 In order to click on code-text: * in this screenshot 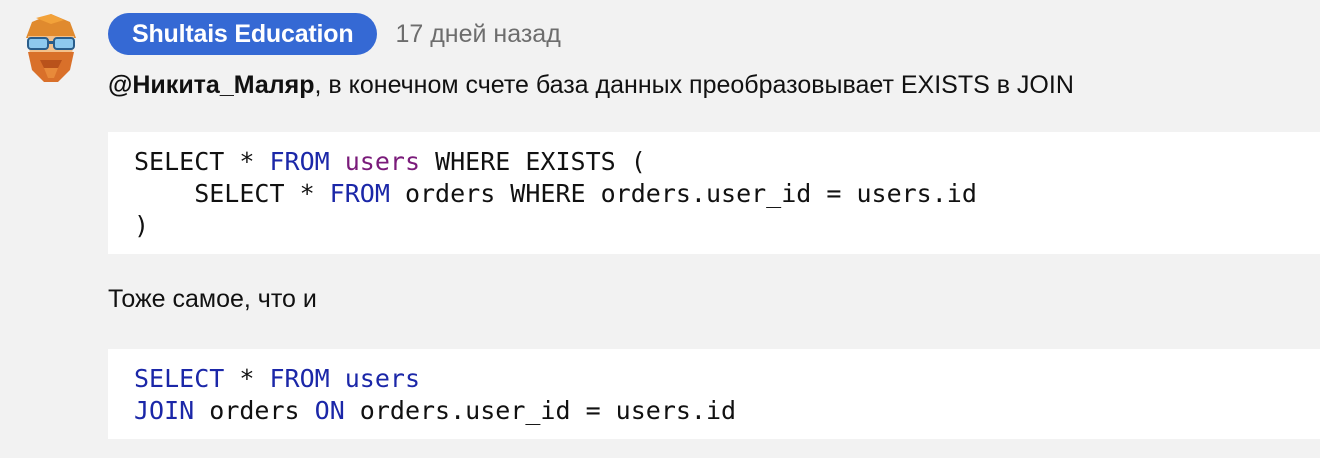, I will do `click(247, 378)`.